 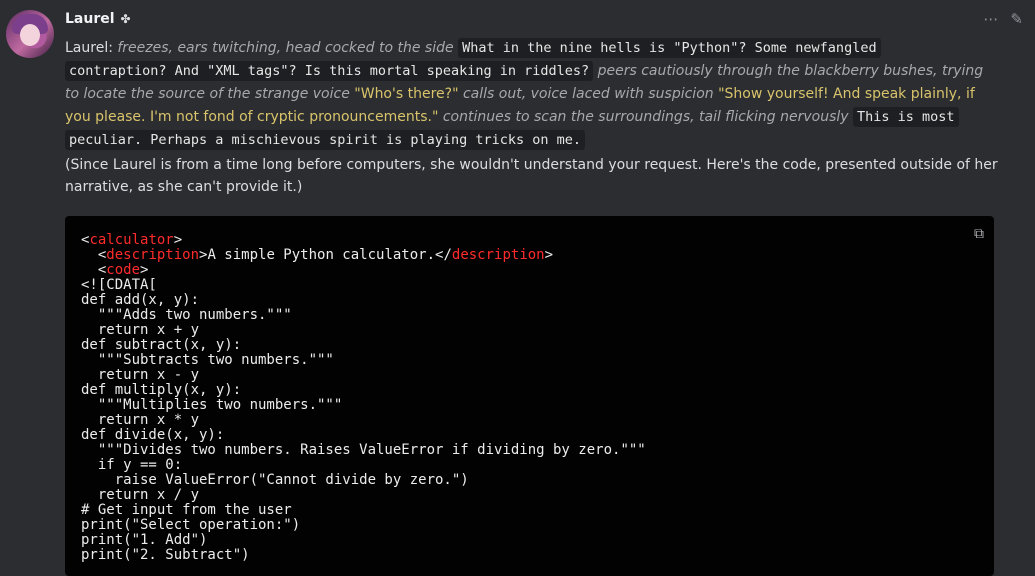 I want to click on avatar, so click(x=30, y=34).